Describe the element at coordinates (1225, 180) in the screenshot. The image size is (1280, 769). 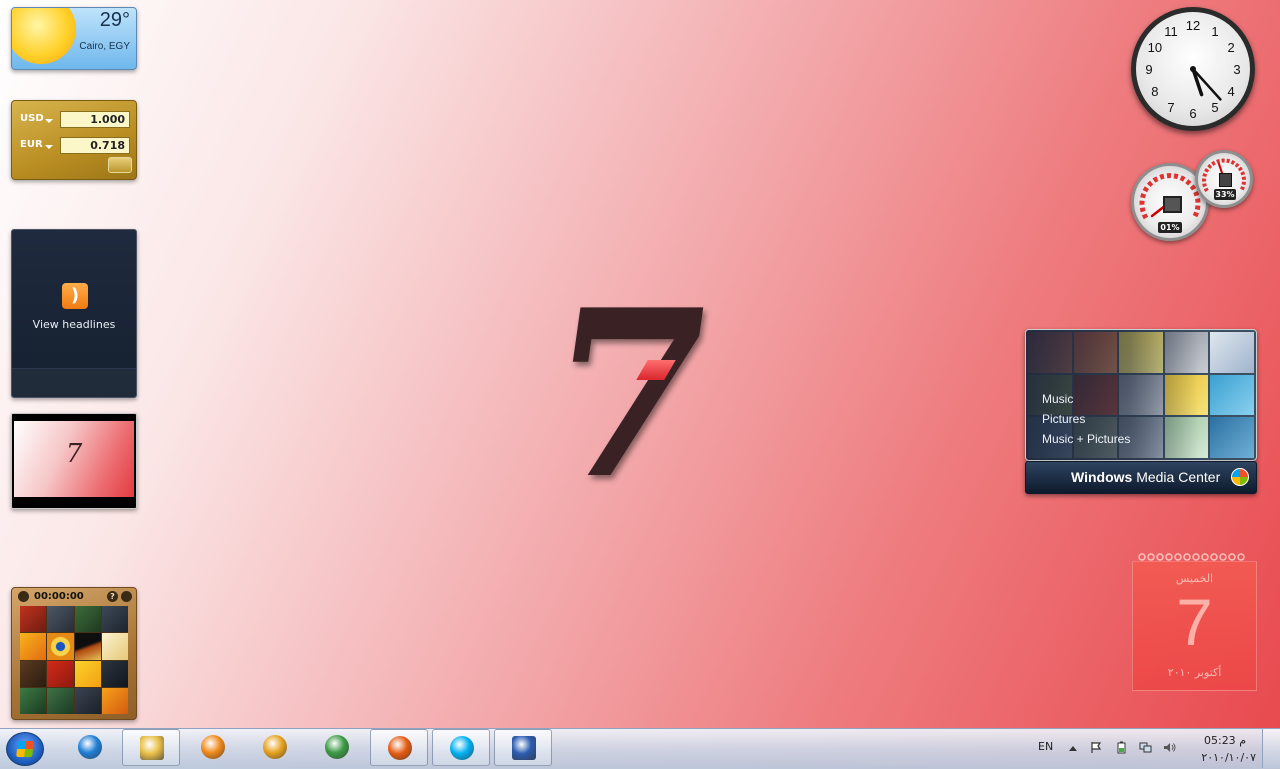
I see `memory-chip-icon` at that location.